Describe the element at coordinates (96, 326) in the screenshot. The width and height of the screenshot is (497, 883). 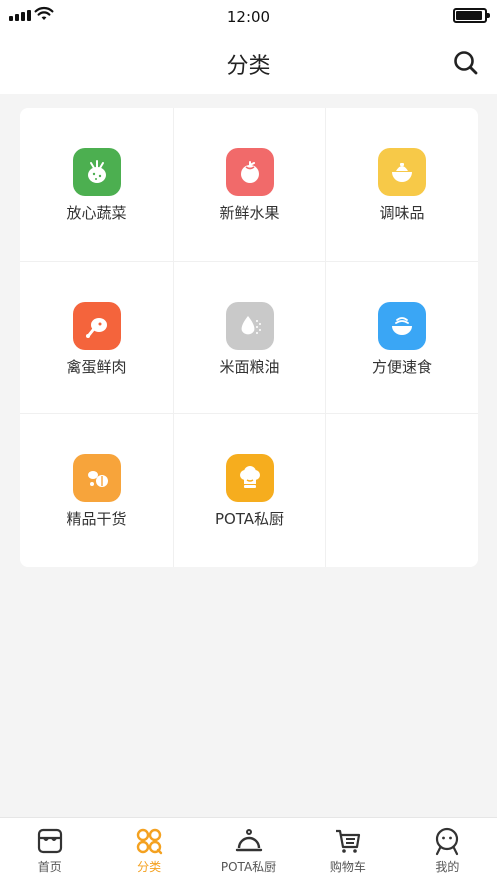
I see `drumstick-icon` at that location.